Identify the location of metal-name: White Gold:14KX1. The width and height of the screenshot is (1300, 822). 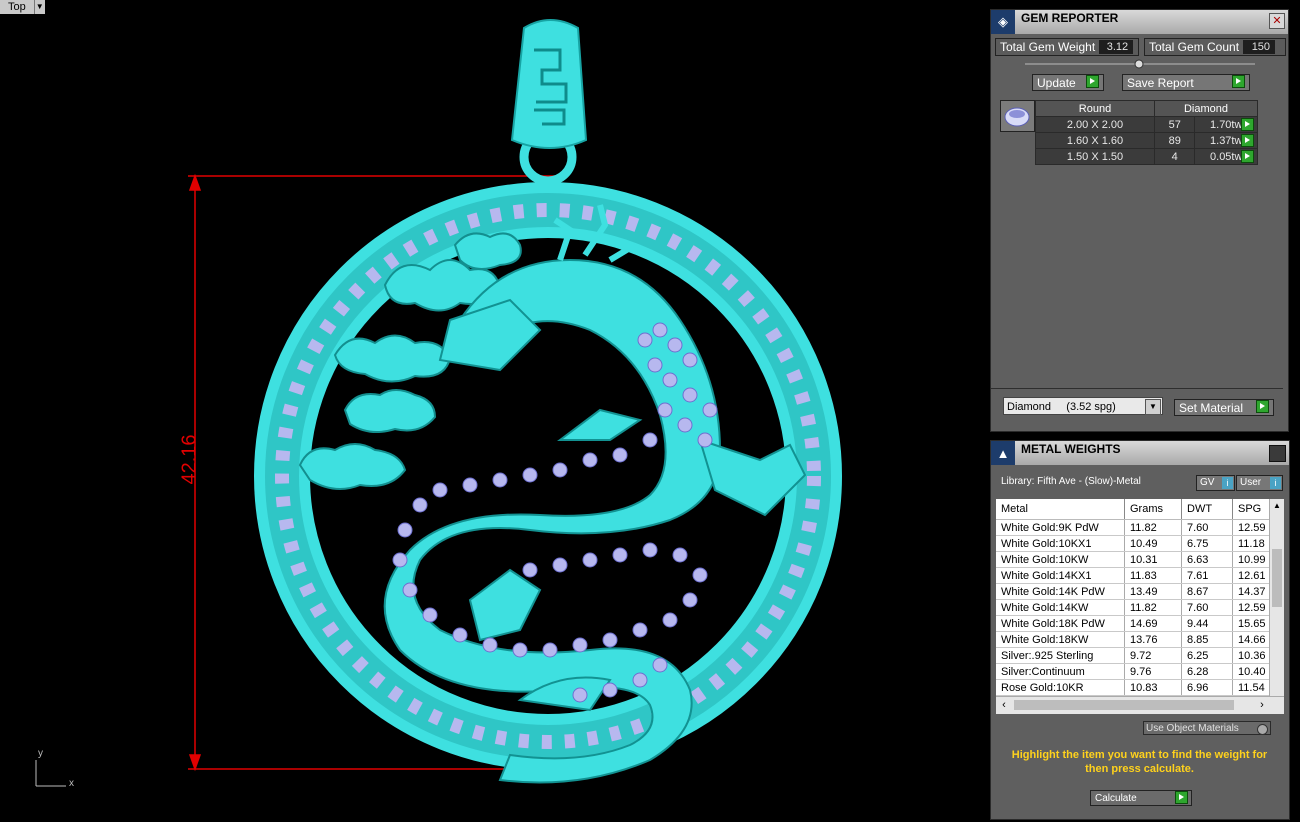
(1060, 575).